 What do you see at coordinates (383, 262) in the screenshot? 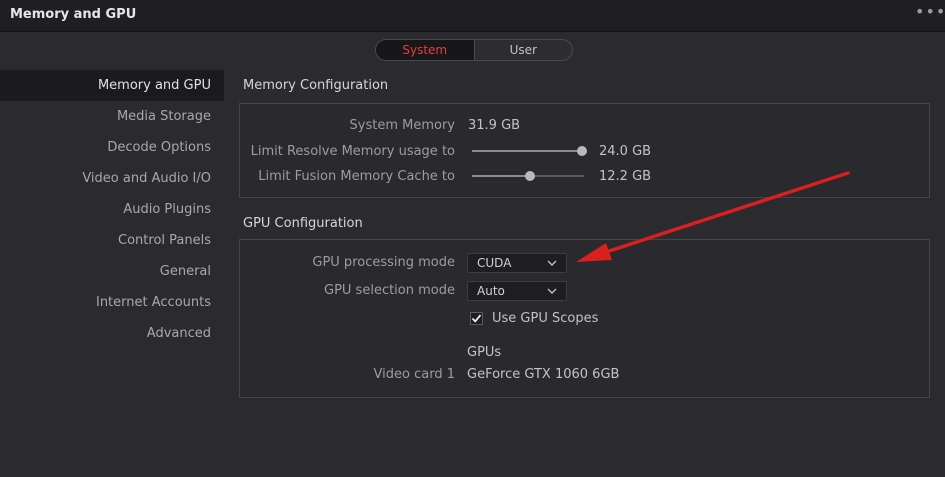
I see `gpu-processing-mode-label: GPU processing mode` at bounding box center [383, 262].